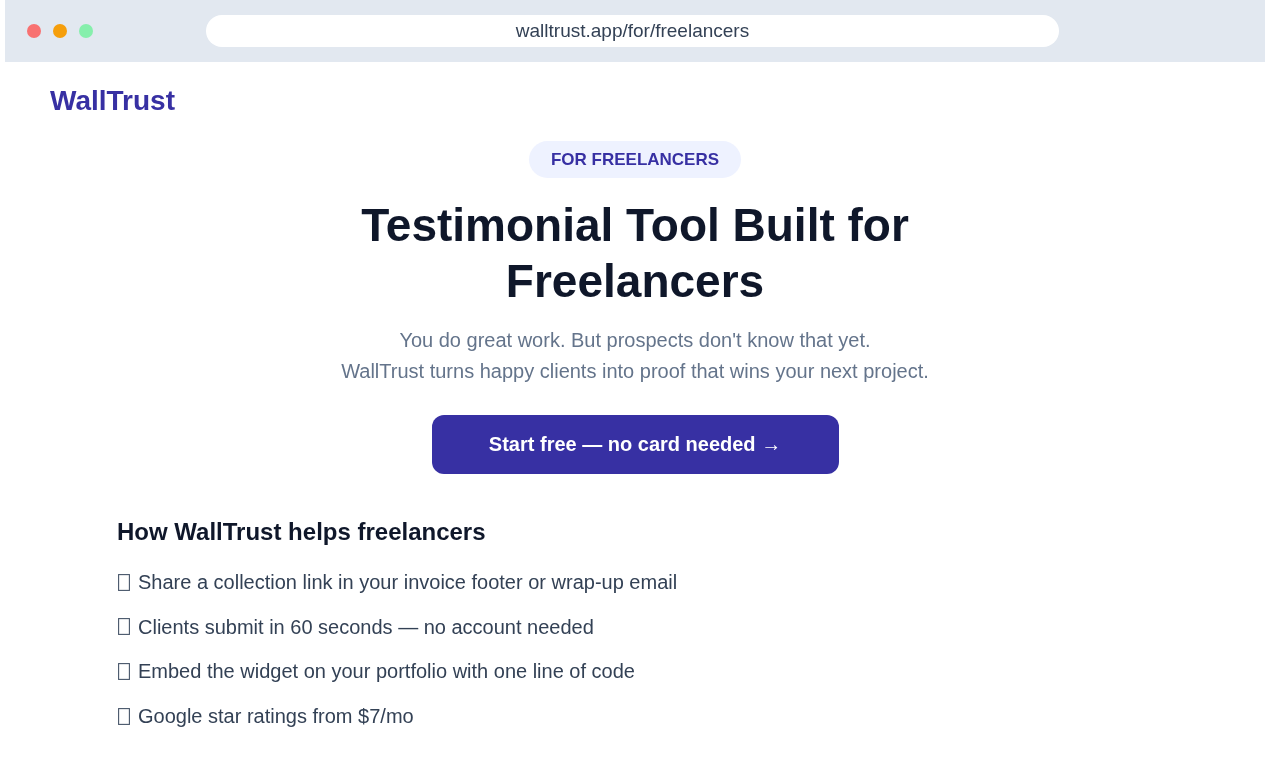 The height and width of the screenshot is (760, 1270). Describe the element at coordinates (635, 159) in the screenshot. I see `audience-badge: FOR FREELANCERS` at that location.